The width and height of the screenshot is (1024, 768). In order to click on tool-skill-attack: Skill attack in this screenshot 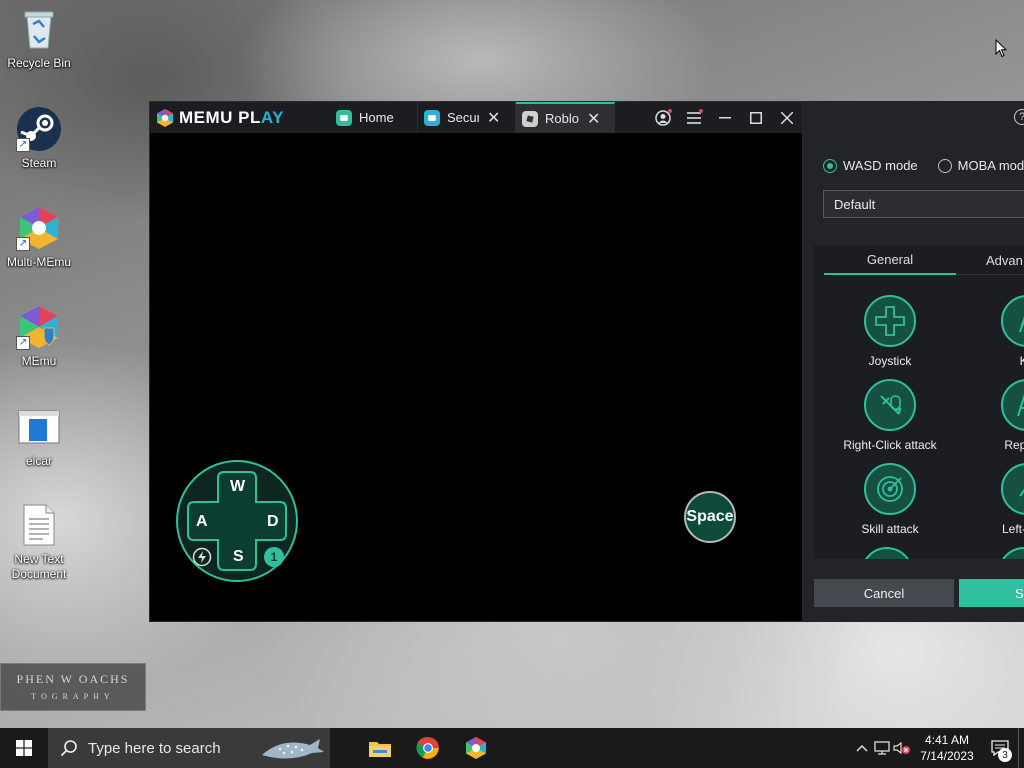, I will do `click(890, 499)`.